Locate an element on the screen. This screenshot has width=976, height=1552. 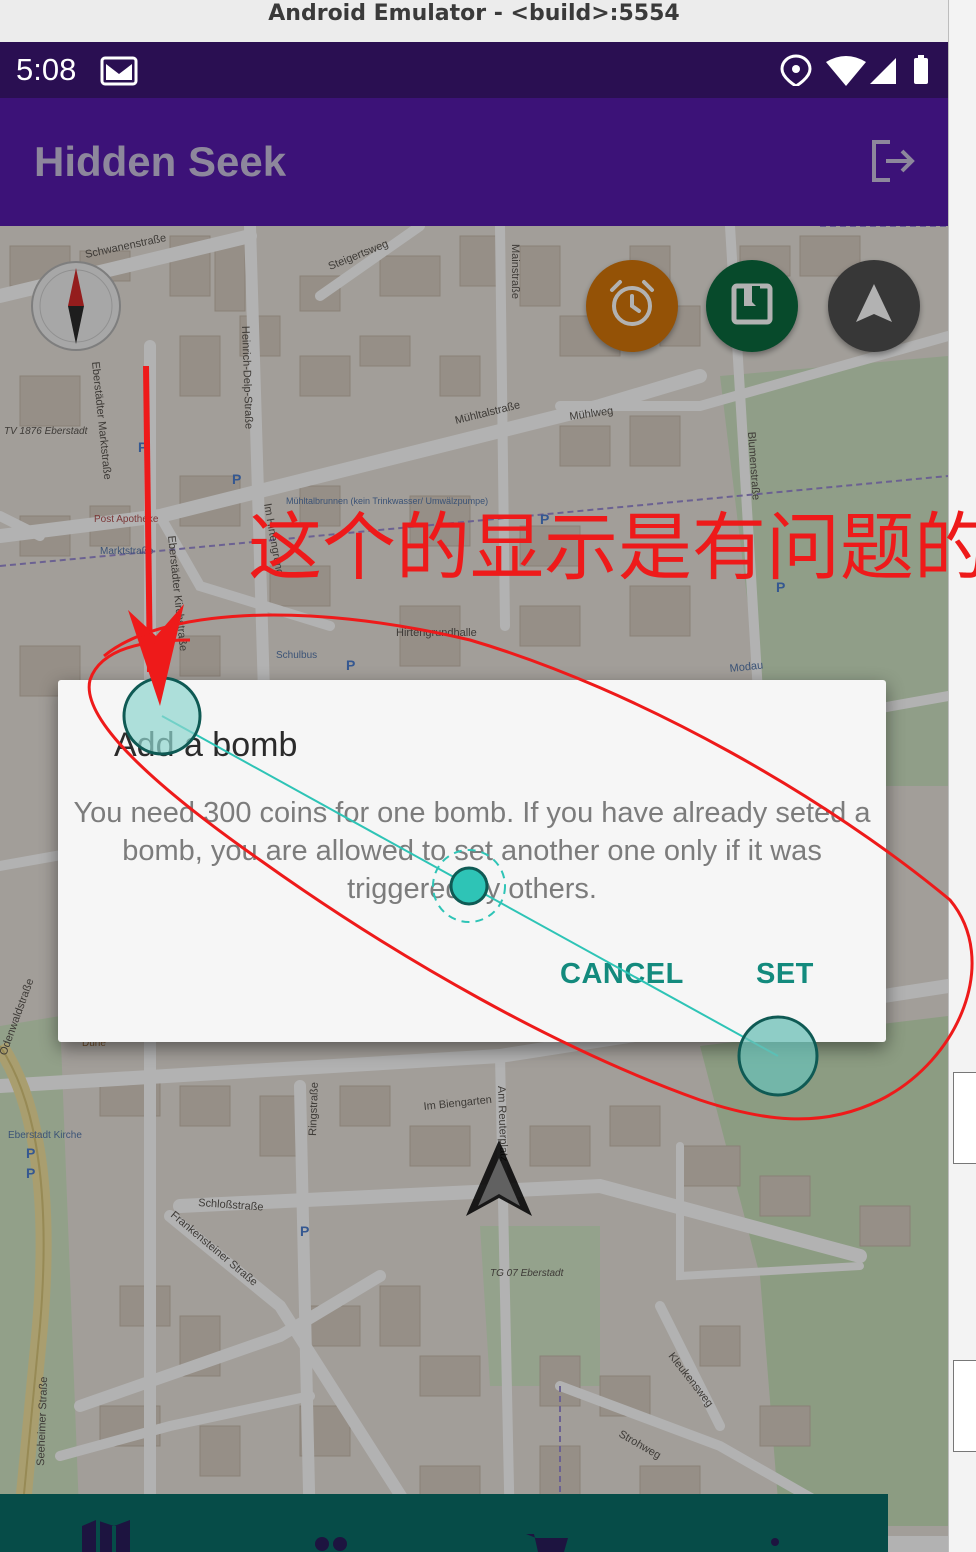
app-title: Hidden Seek is located at coordinates (160, 161).